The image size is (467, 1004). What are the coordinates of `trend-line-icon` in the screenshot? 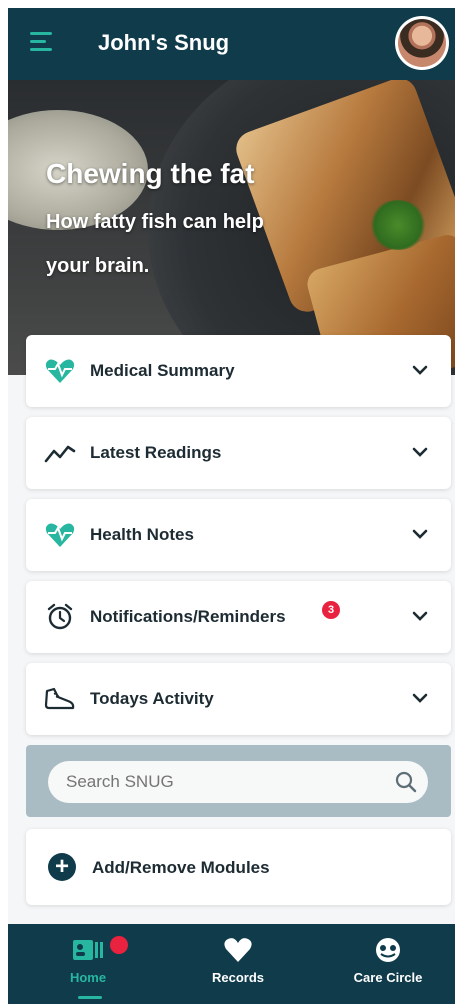 It's located at (60, 454).